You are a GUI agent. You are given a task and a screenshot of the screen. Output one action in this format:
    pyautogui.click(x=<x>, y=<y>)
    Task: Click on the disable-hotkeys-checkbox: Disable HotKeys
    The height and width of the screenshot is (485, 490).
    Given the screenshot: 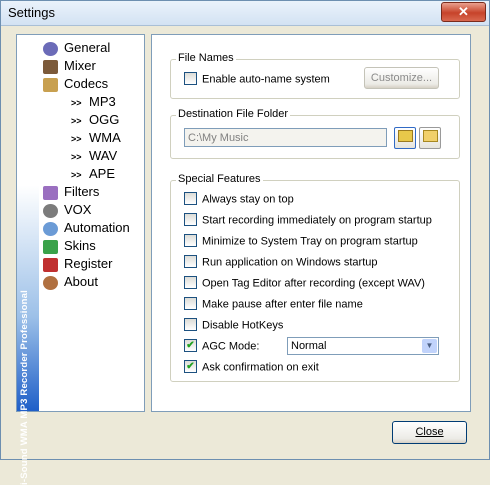 What is the action you would take?
    pyautogui.click(x=234, y=326)
    